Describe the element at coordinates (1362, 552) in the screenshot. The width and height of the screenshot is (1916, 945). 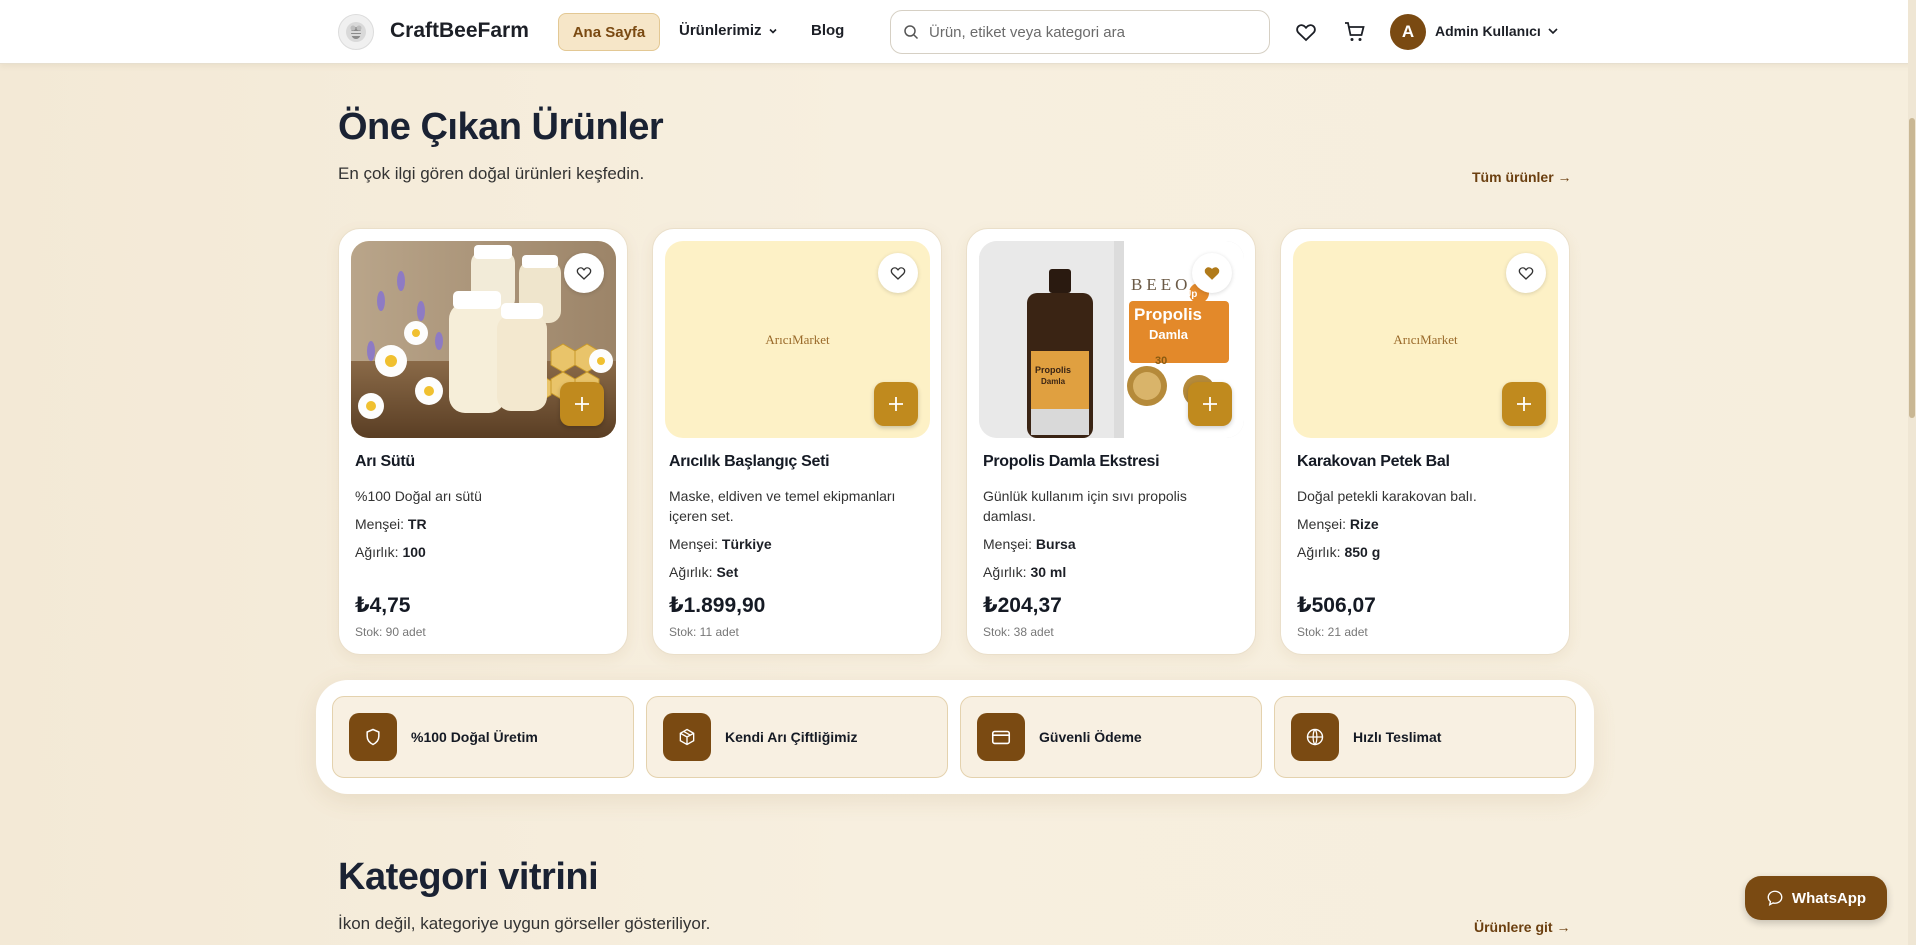
I see `weight-value: 850 g` at that location.